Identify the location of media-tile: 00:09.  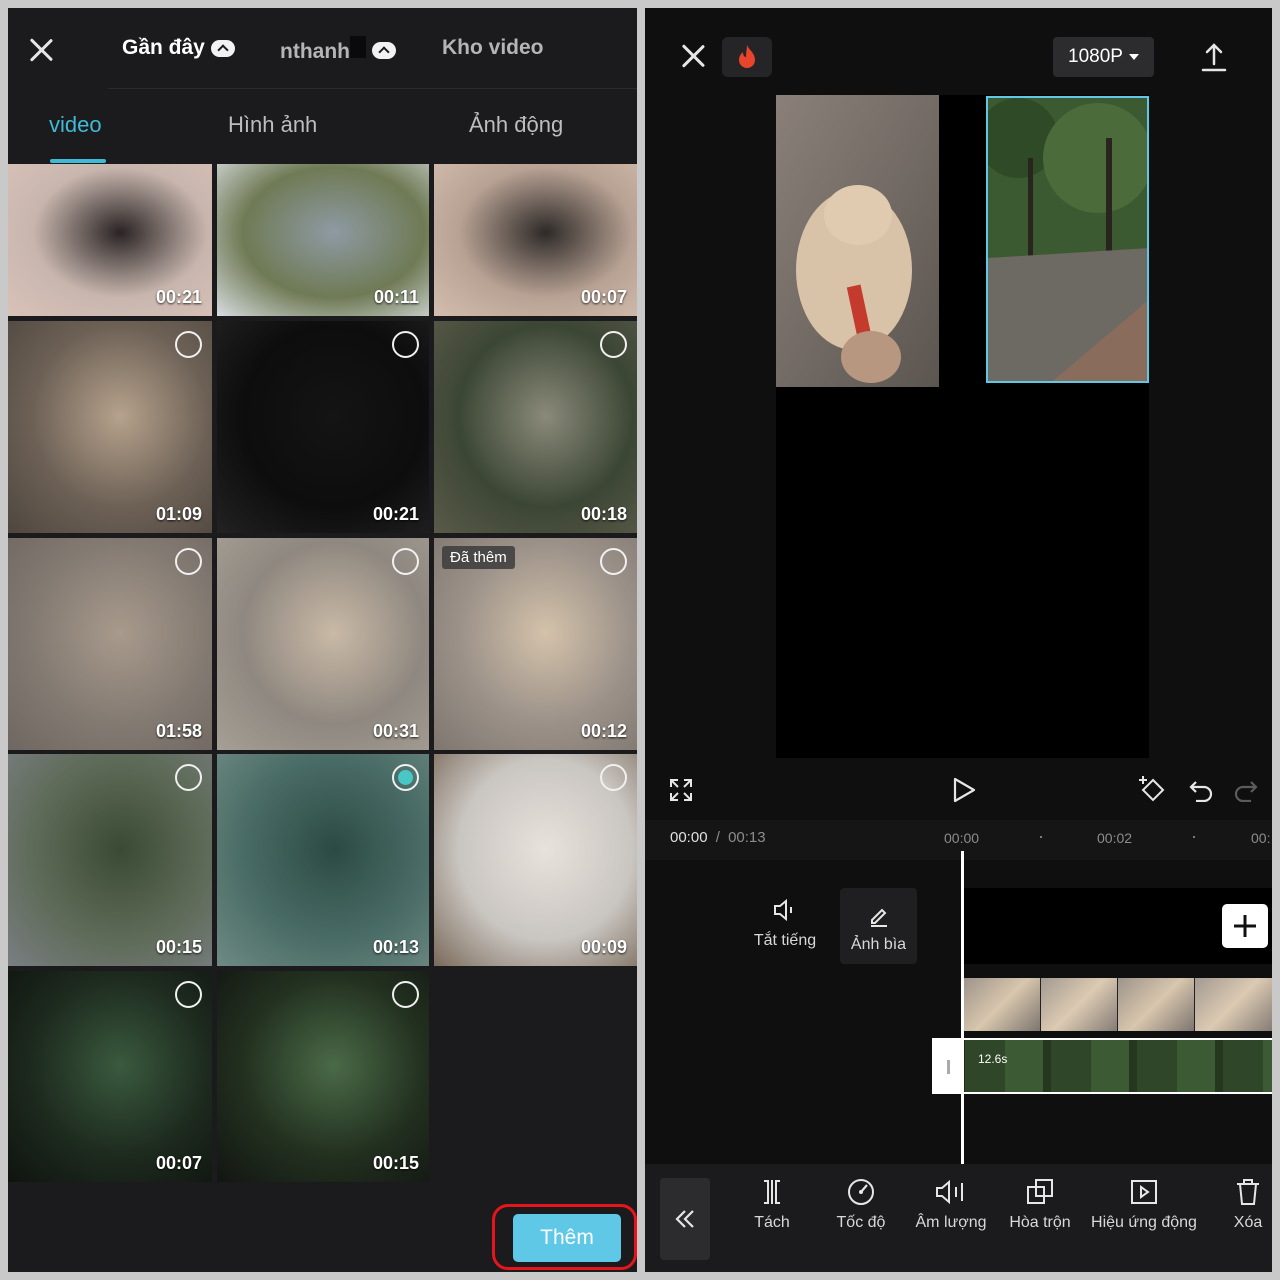
(535, 860).